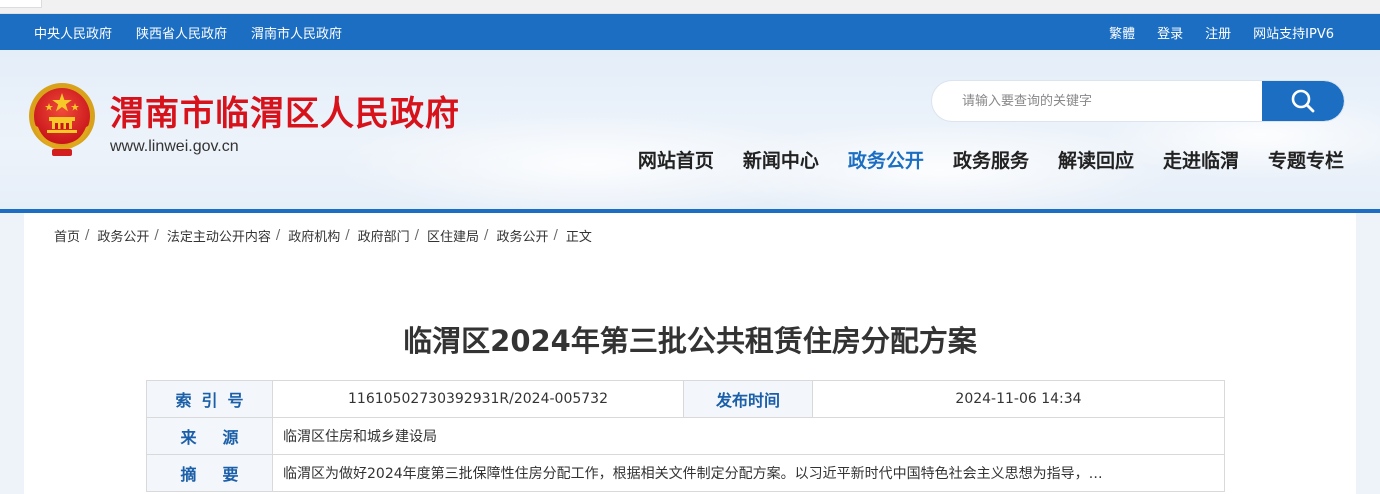  I want to click on source-value: 临渭区住房和城乡建设局, so click(748, 436).